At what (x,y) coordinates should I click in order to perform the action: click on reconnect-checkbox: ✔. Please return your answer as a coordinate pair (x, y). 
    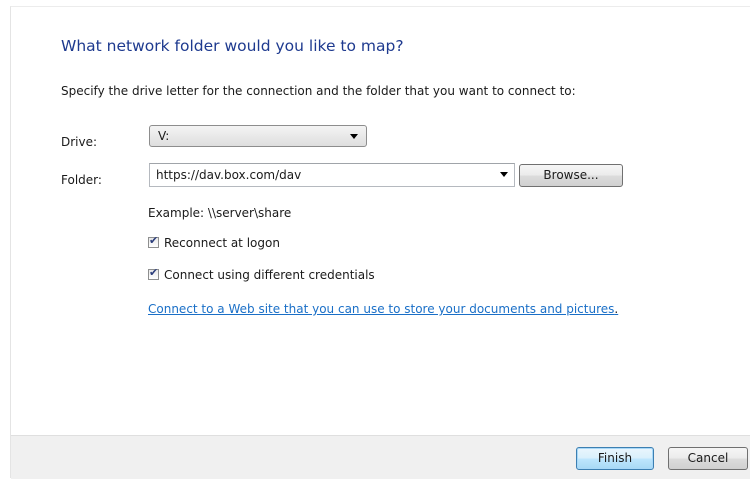
    Looking at the image, I should click on (153, 241).